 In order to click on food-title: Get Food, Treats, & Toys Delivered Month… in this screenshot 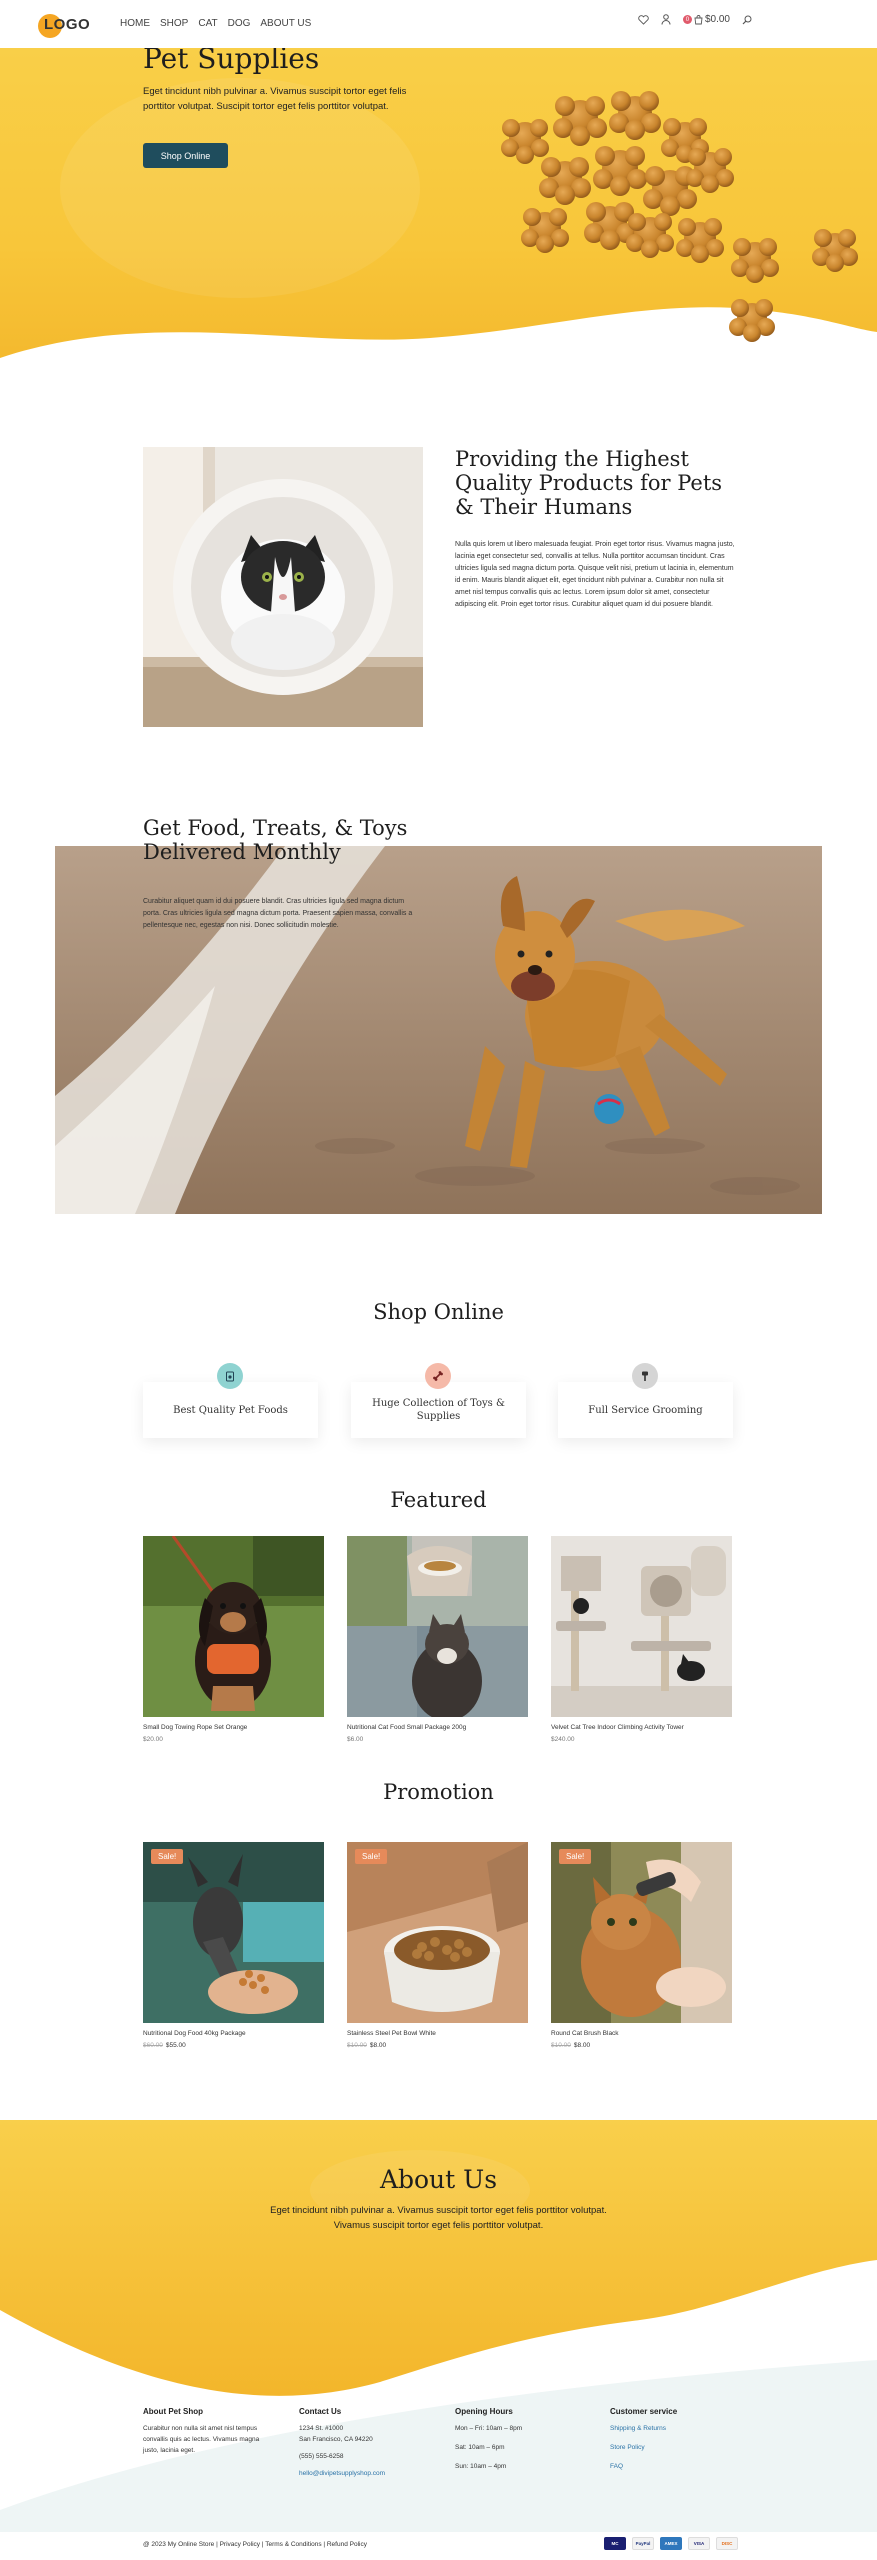, I will do `click(275, 840)`.